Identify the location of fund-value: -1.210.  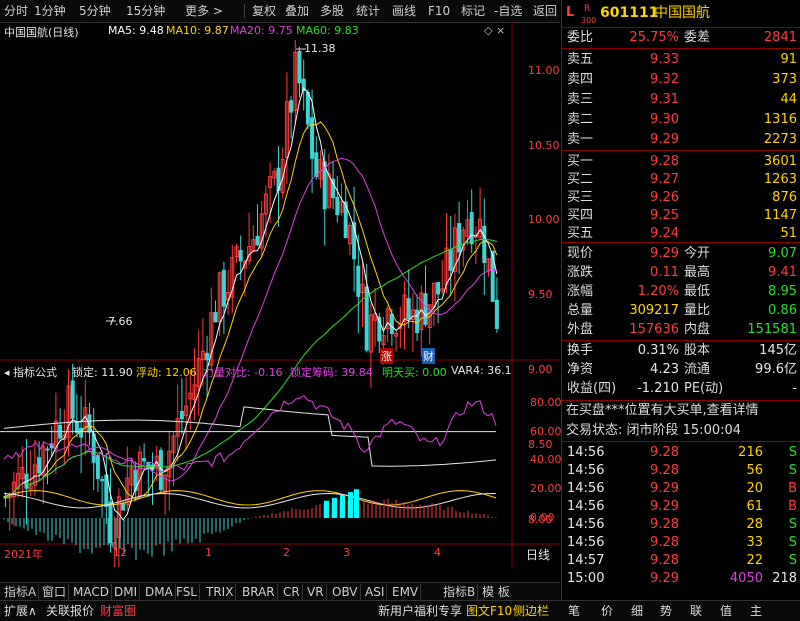
(658, 388).